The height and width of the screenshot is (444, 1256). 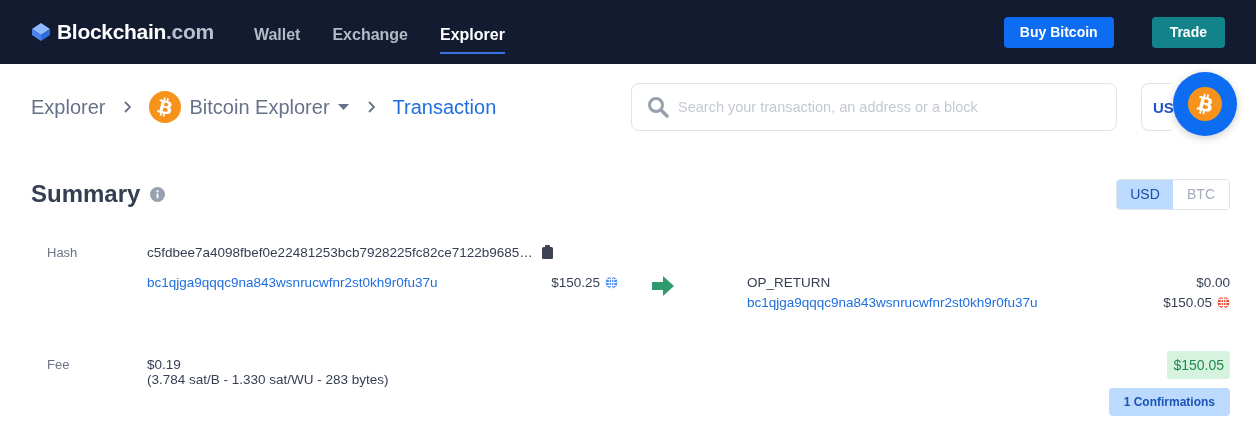 I want to click on section-title: Summary, so click(x=86, y=194).